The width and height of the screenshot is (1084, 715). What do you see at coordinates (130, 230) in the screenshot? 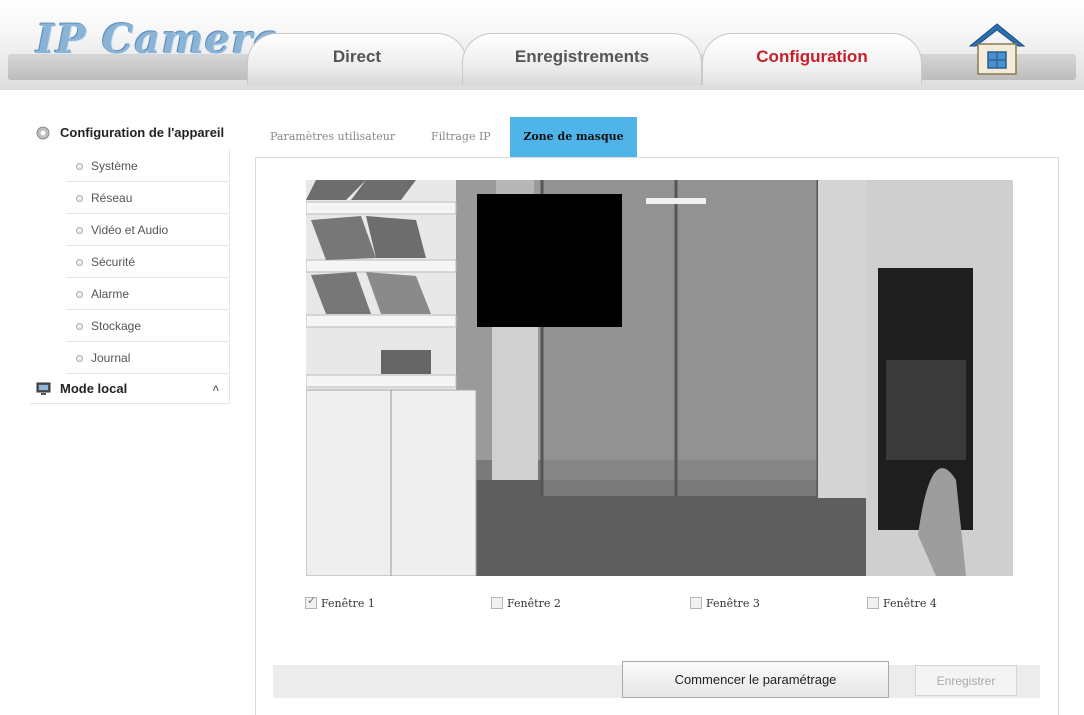
I see `sidebar-item-label: Vidéo et Audio` at bounding box center [130, 230].